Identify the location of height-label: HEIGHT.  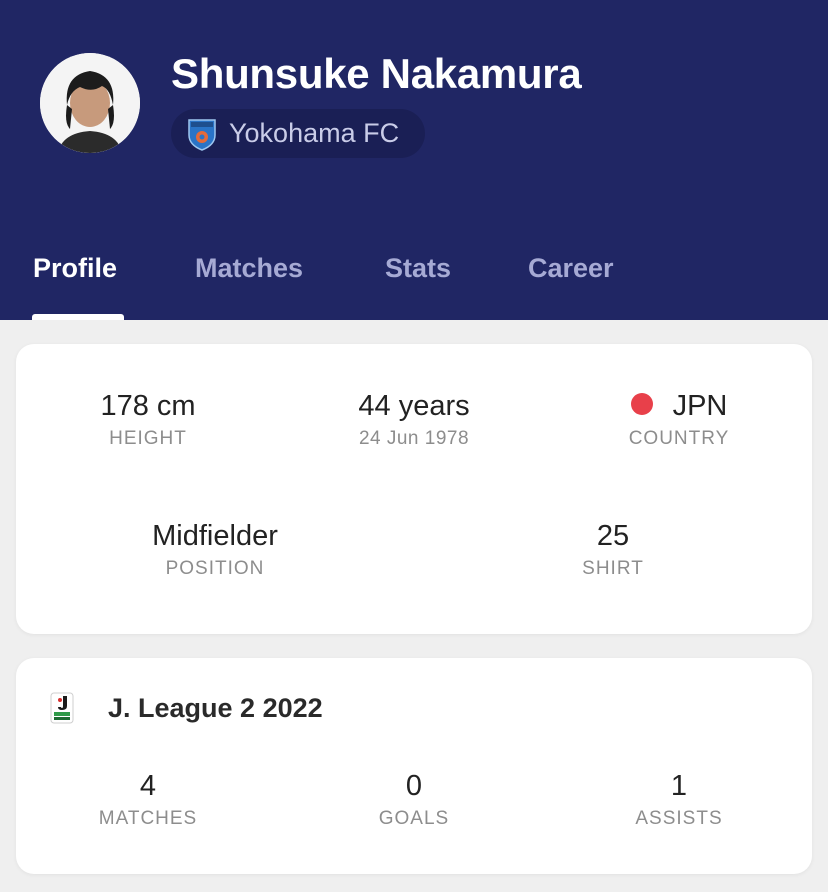
(148, 438).